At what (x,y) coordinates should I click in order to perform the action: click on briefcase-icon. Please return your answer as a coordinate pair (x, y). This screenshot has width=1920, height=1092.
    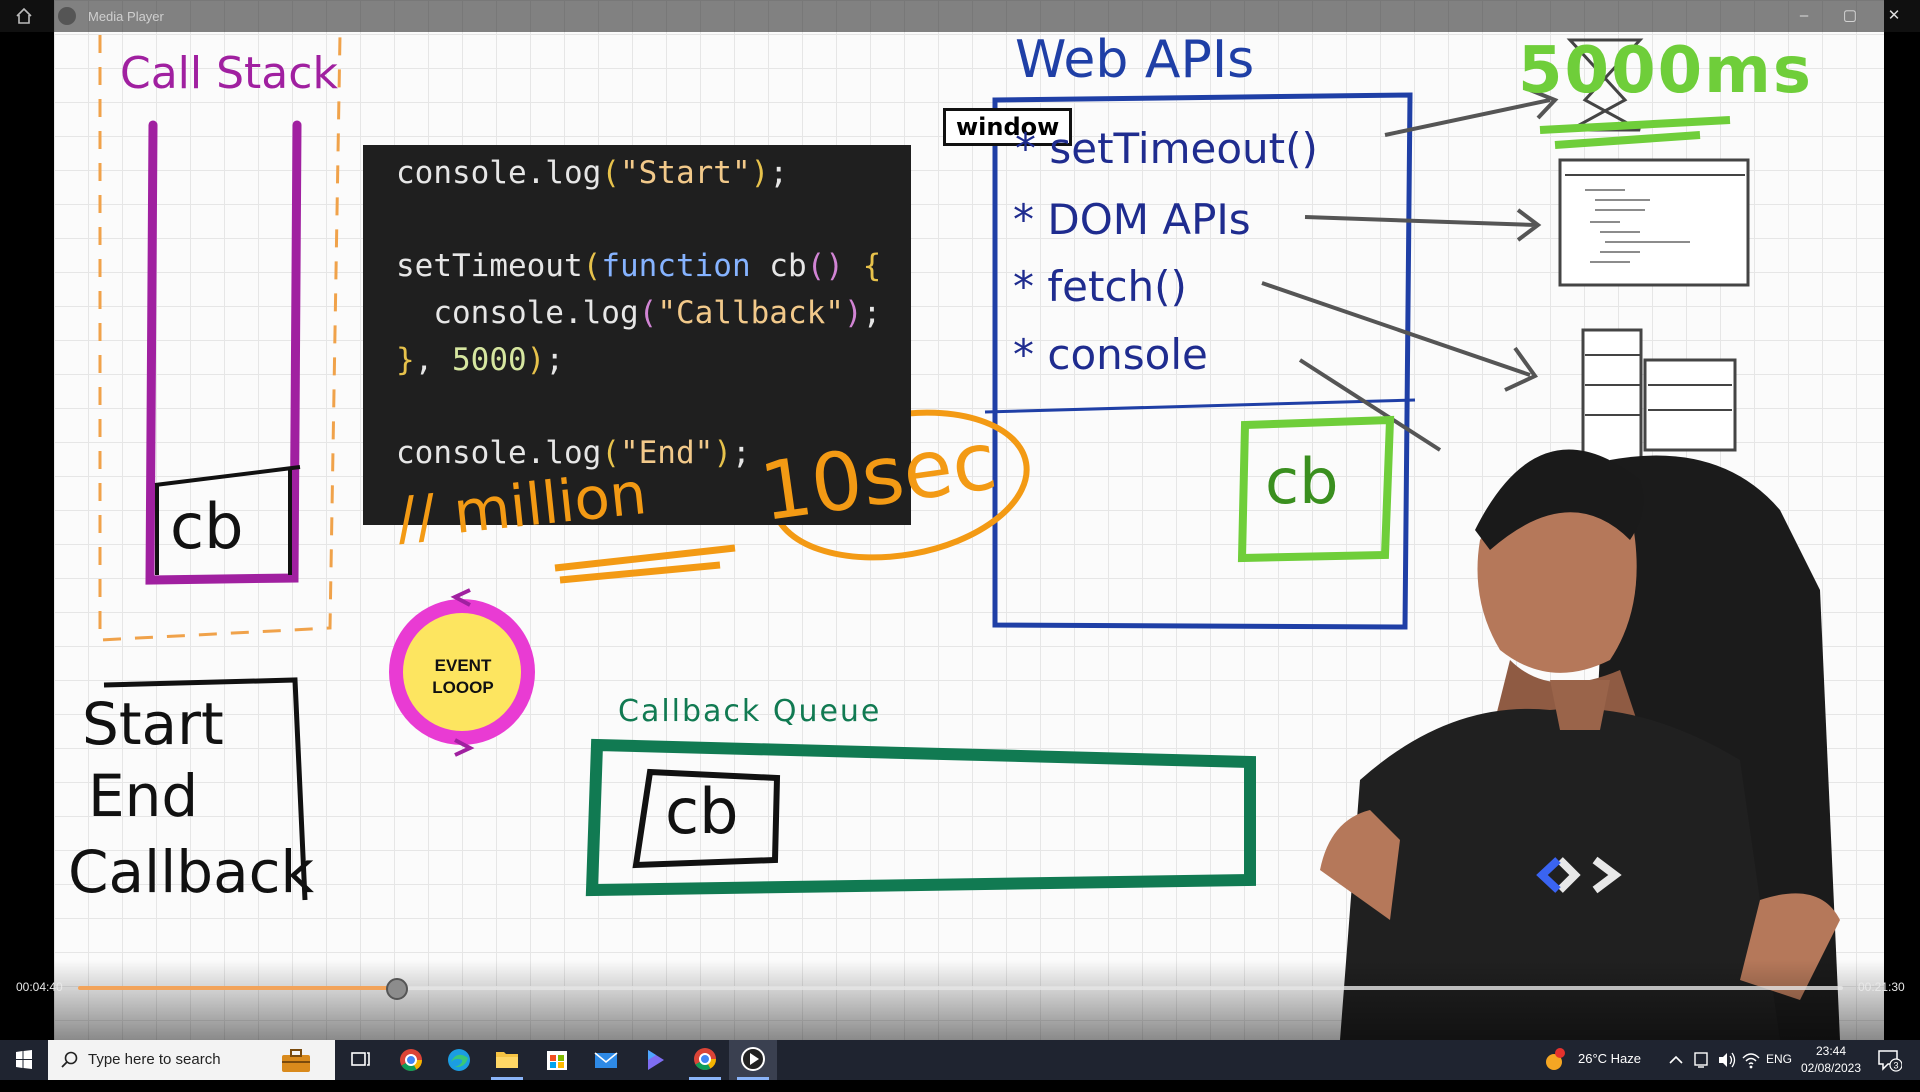
    Looking at the image, I should click on (296, 1061).